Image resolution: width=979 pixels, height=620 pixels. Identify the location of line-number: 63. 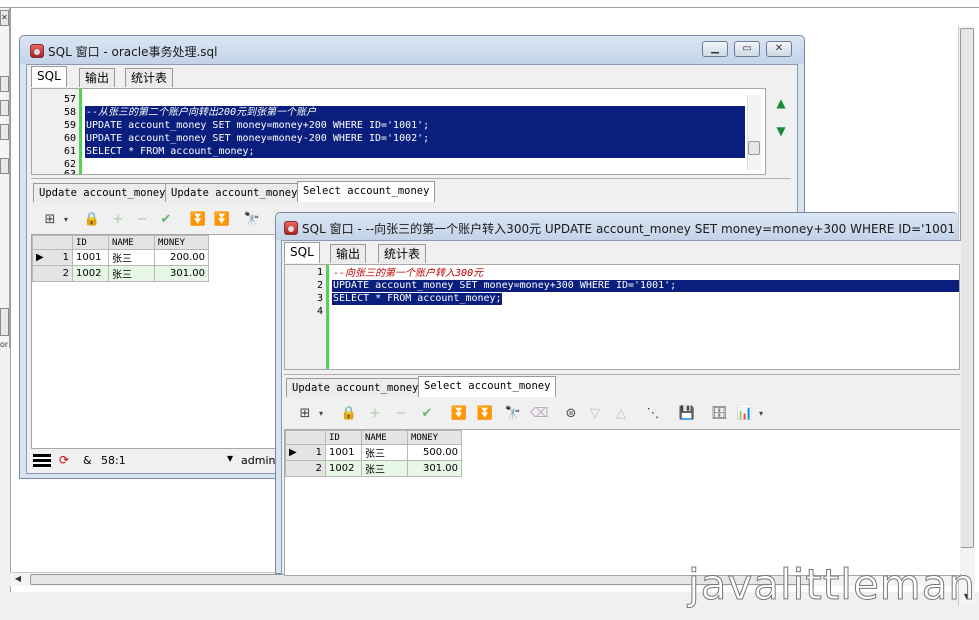
(69, 172).